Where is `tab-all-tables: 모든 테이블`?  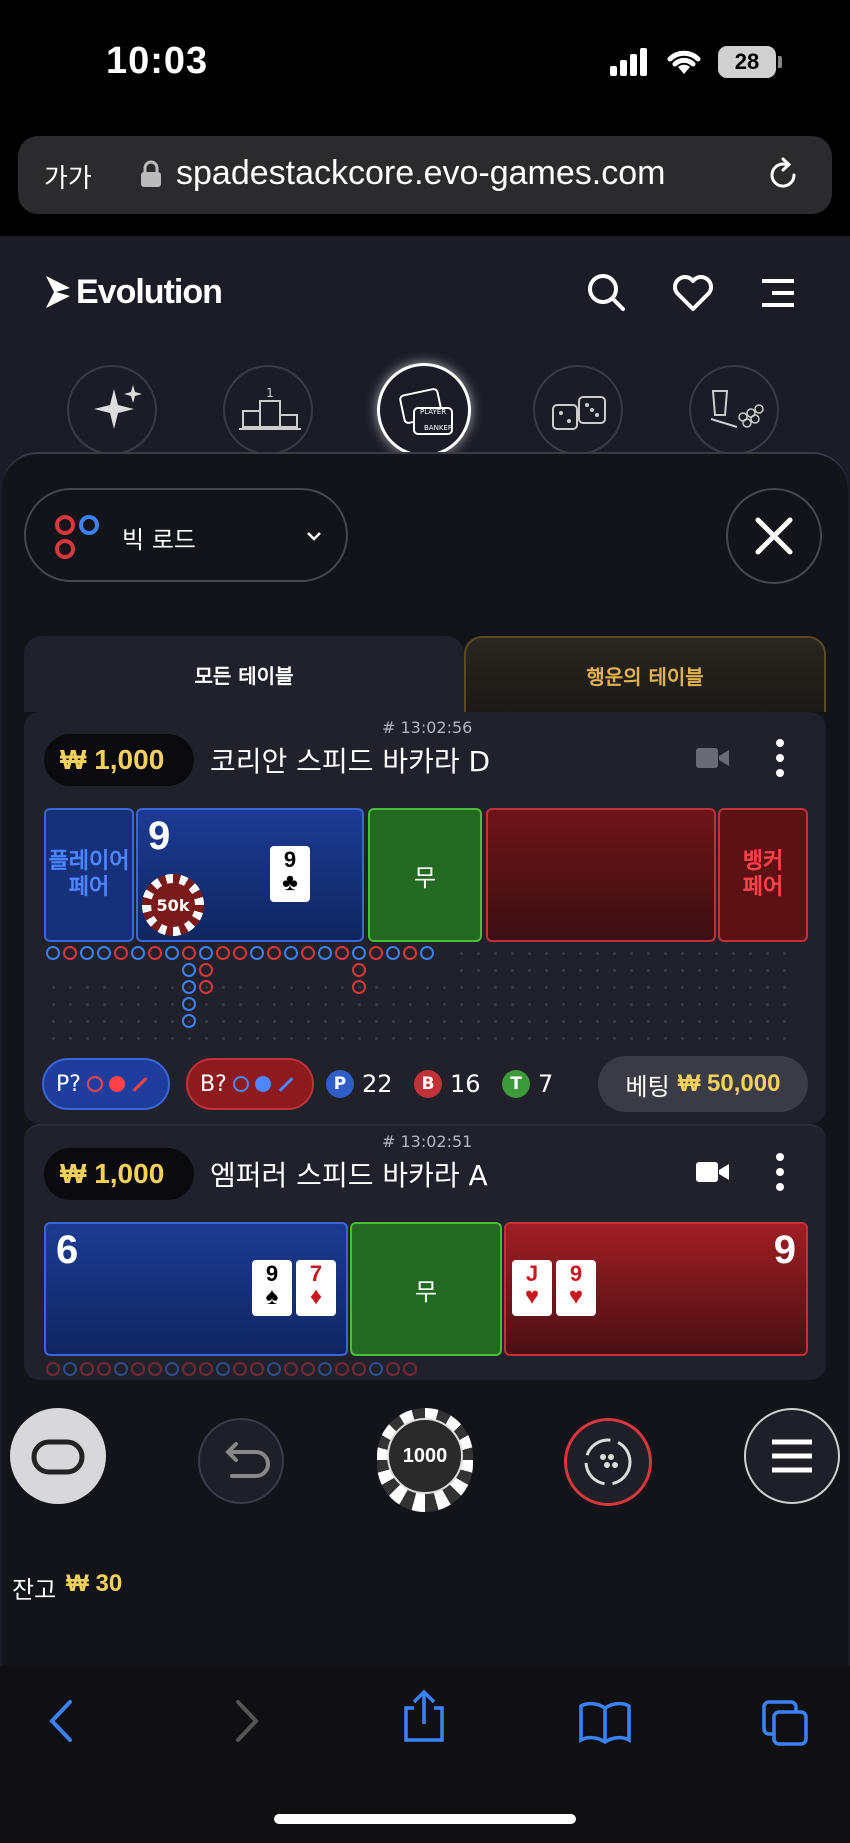
tab-all-tables: 모든 테이블 is located at coordinates (244, 674).